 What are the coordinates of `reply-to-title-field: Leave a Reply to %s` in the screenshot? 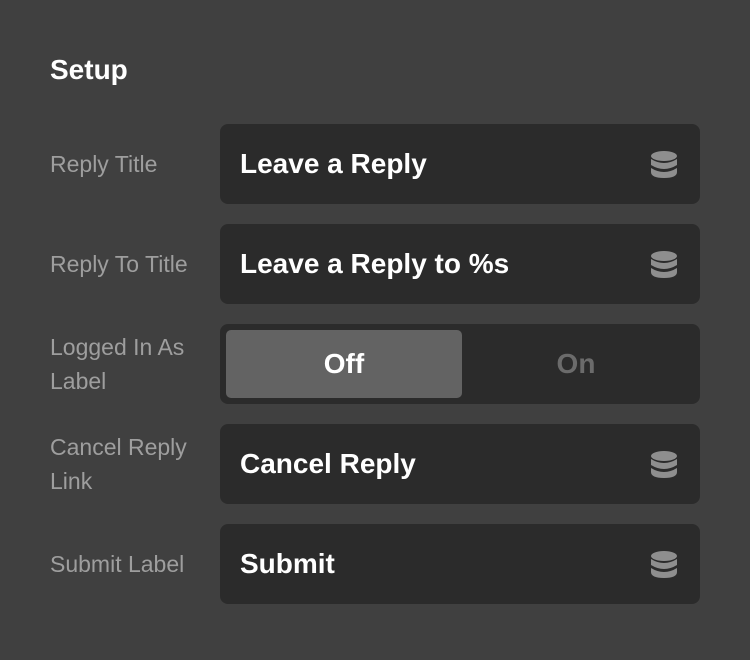 It's located at (460, 264).